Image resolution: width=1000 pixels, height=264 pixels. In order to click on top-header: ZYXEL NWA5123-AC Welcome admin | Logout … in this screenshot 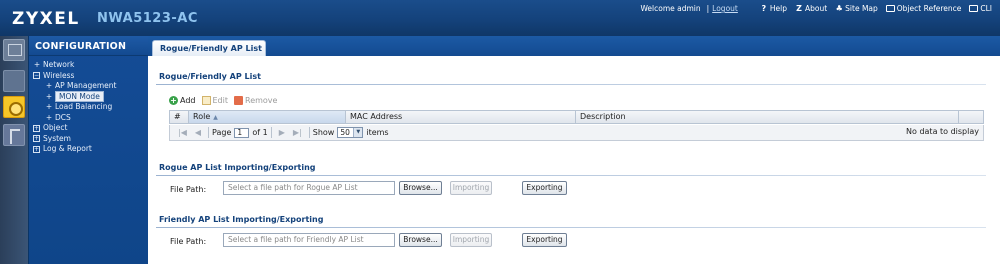, I will do `click(500, 18)`.